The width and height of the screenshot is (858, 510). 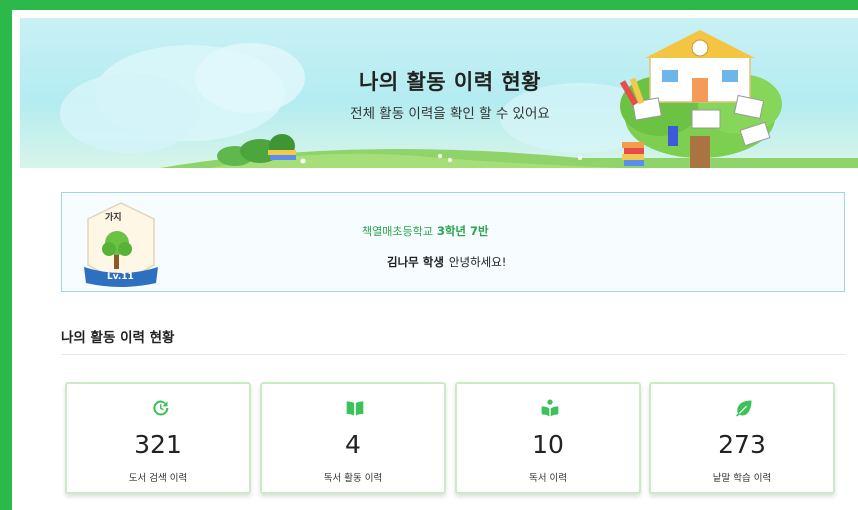 What do you see at coordinates (548, 444) in the screenshot?
I see `stat-count: 10` at bounding box center [548, 444].